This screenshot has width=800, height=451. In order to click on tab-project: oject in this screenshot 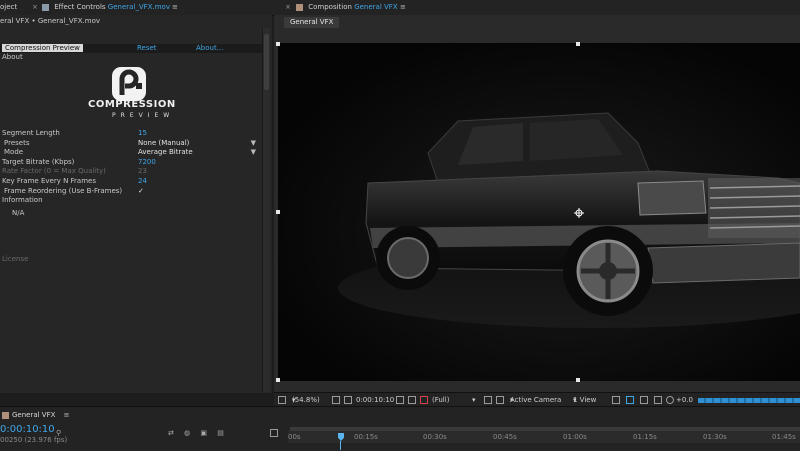, I will do `click(8, 7)`.